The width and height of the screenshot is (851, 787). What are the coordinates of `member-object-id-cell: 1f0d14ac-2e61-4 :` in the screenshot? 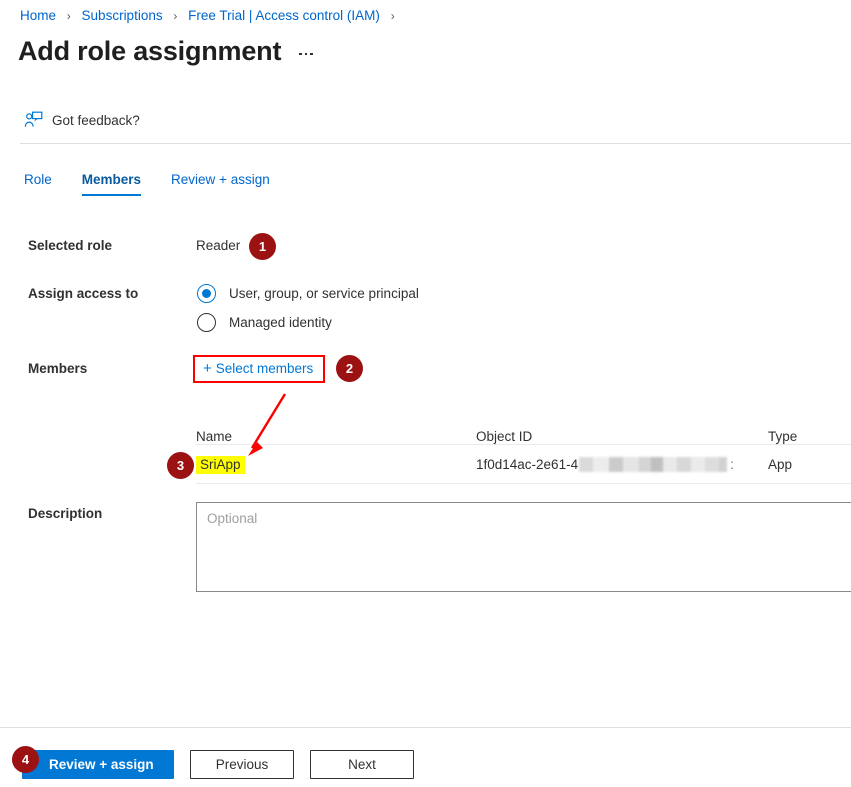 It's located at (622, 464).